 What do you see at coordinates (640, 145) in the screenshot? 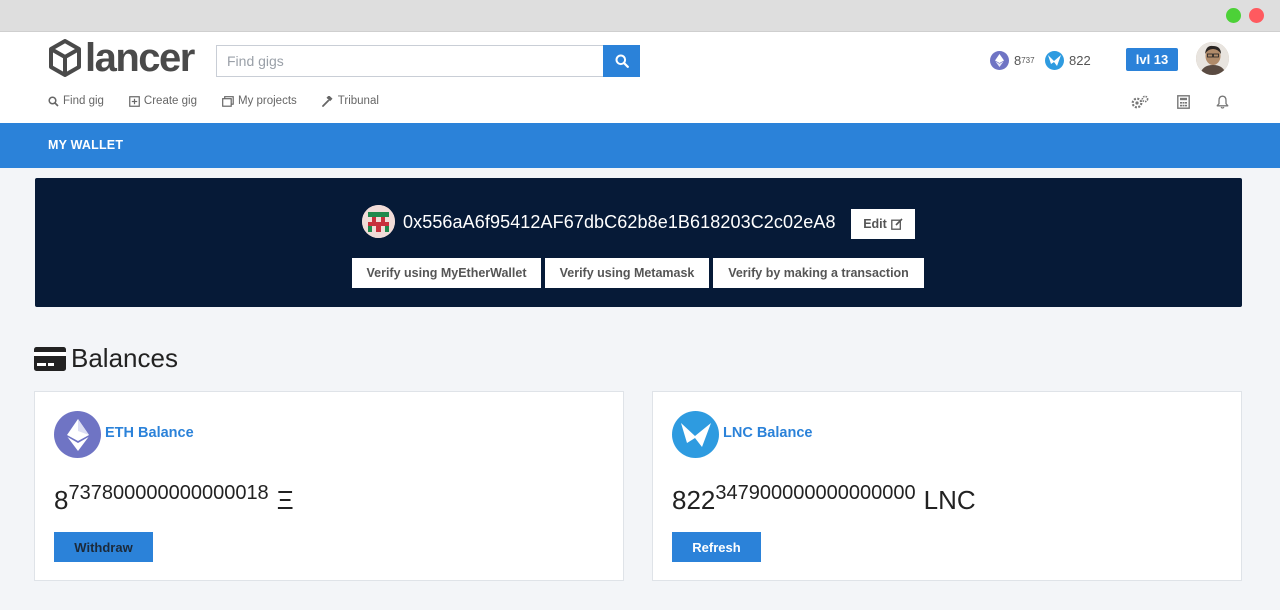
I see `wallet-title-bar: MY WALLET` at bounding box center [640, 145].